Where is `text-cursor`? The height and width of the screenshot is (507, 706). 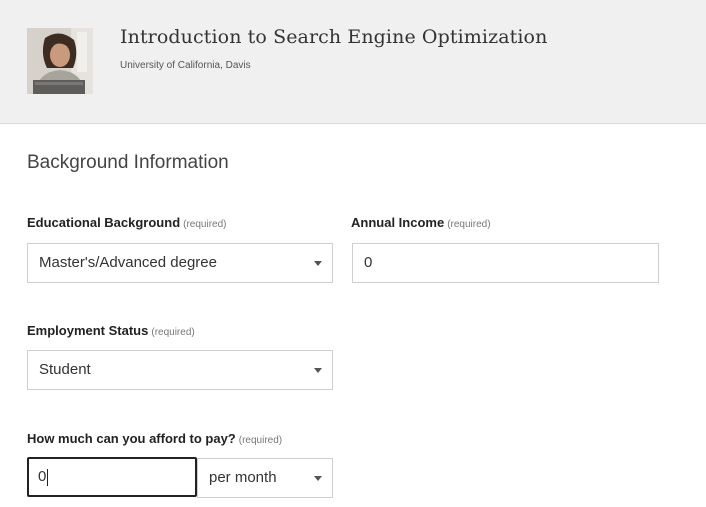
text-cursor is located at coordinates (48, 477).